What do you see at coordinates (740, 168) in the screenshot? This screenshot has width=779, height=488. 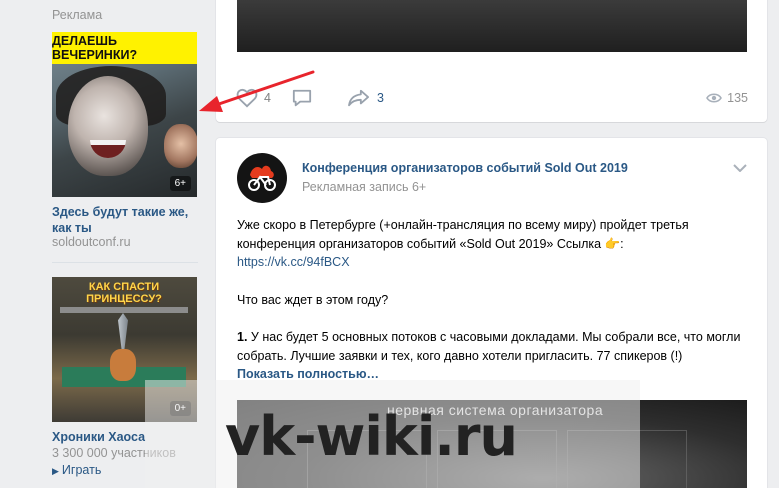 I see `chevron-down-icon` at bounding box center [740, 168].